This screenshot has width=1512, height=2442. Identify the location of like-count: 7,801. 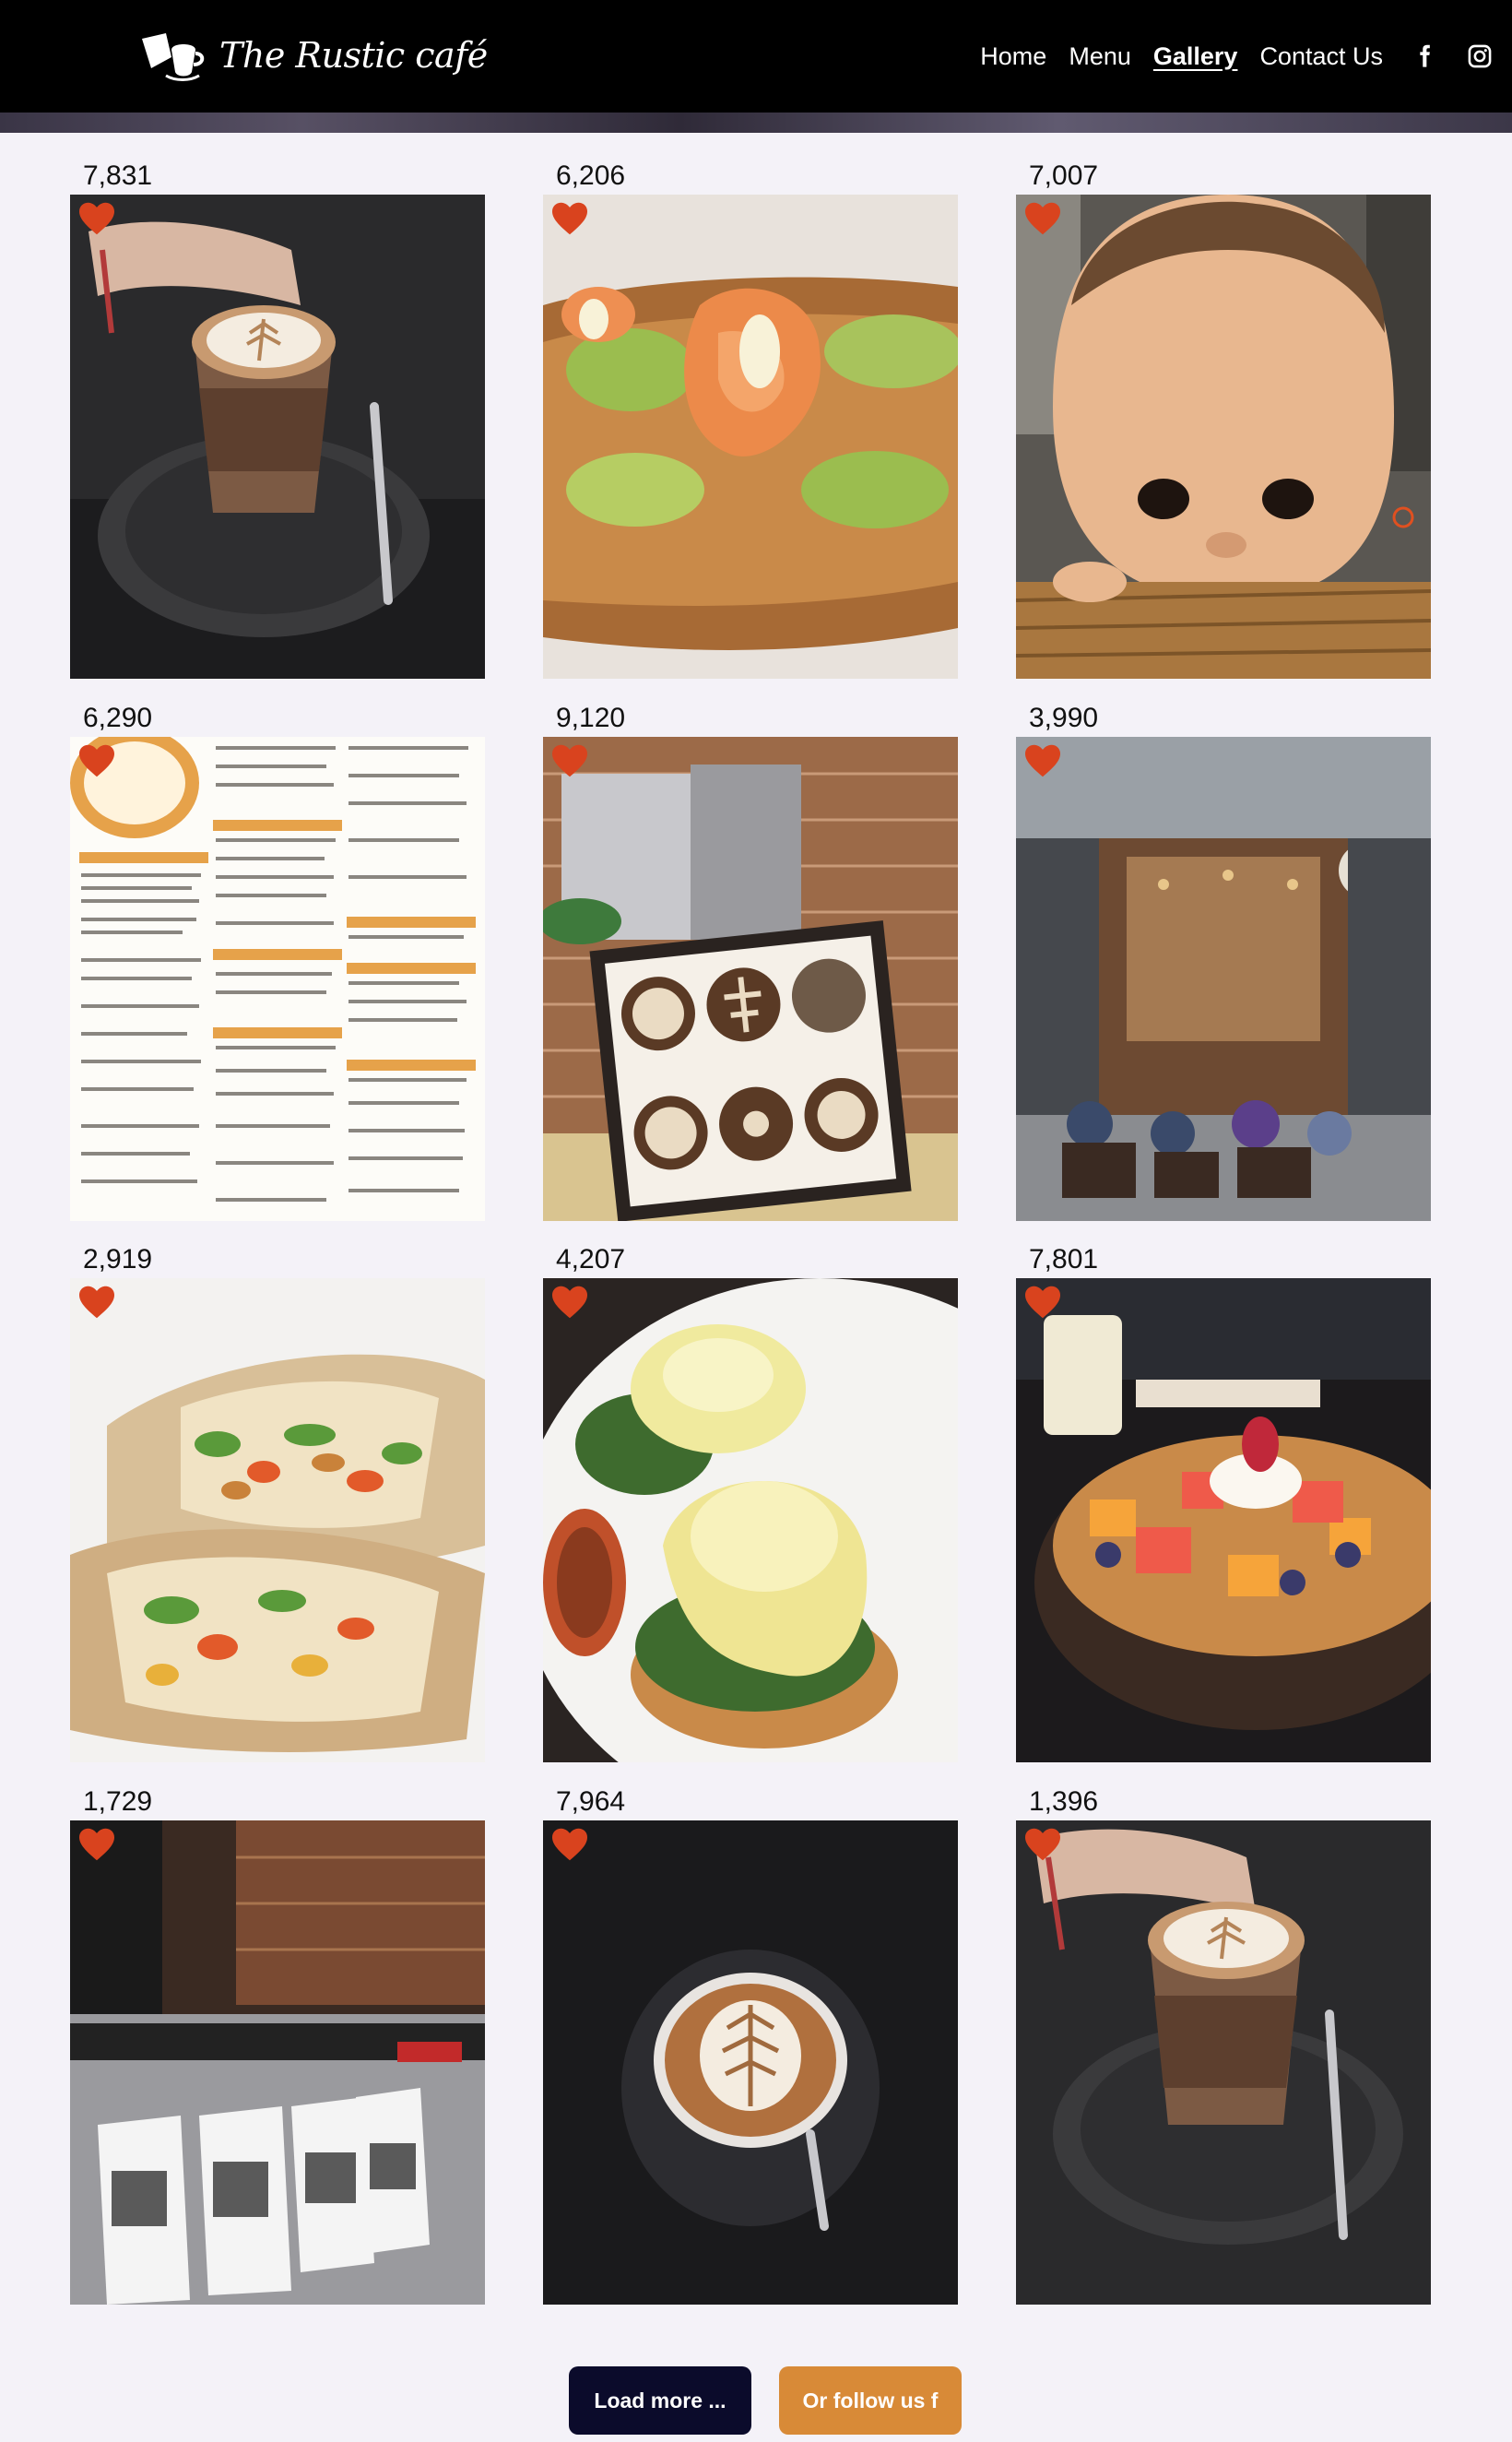
(1064, 1259).